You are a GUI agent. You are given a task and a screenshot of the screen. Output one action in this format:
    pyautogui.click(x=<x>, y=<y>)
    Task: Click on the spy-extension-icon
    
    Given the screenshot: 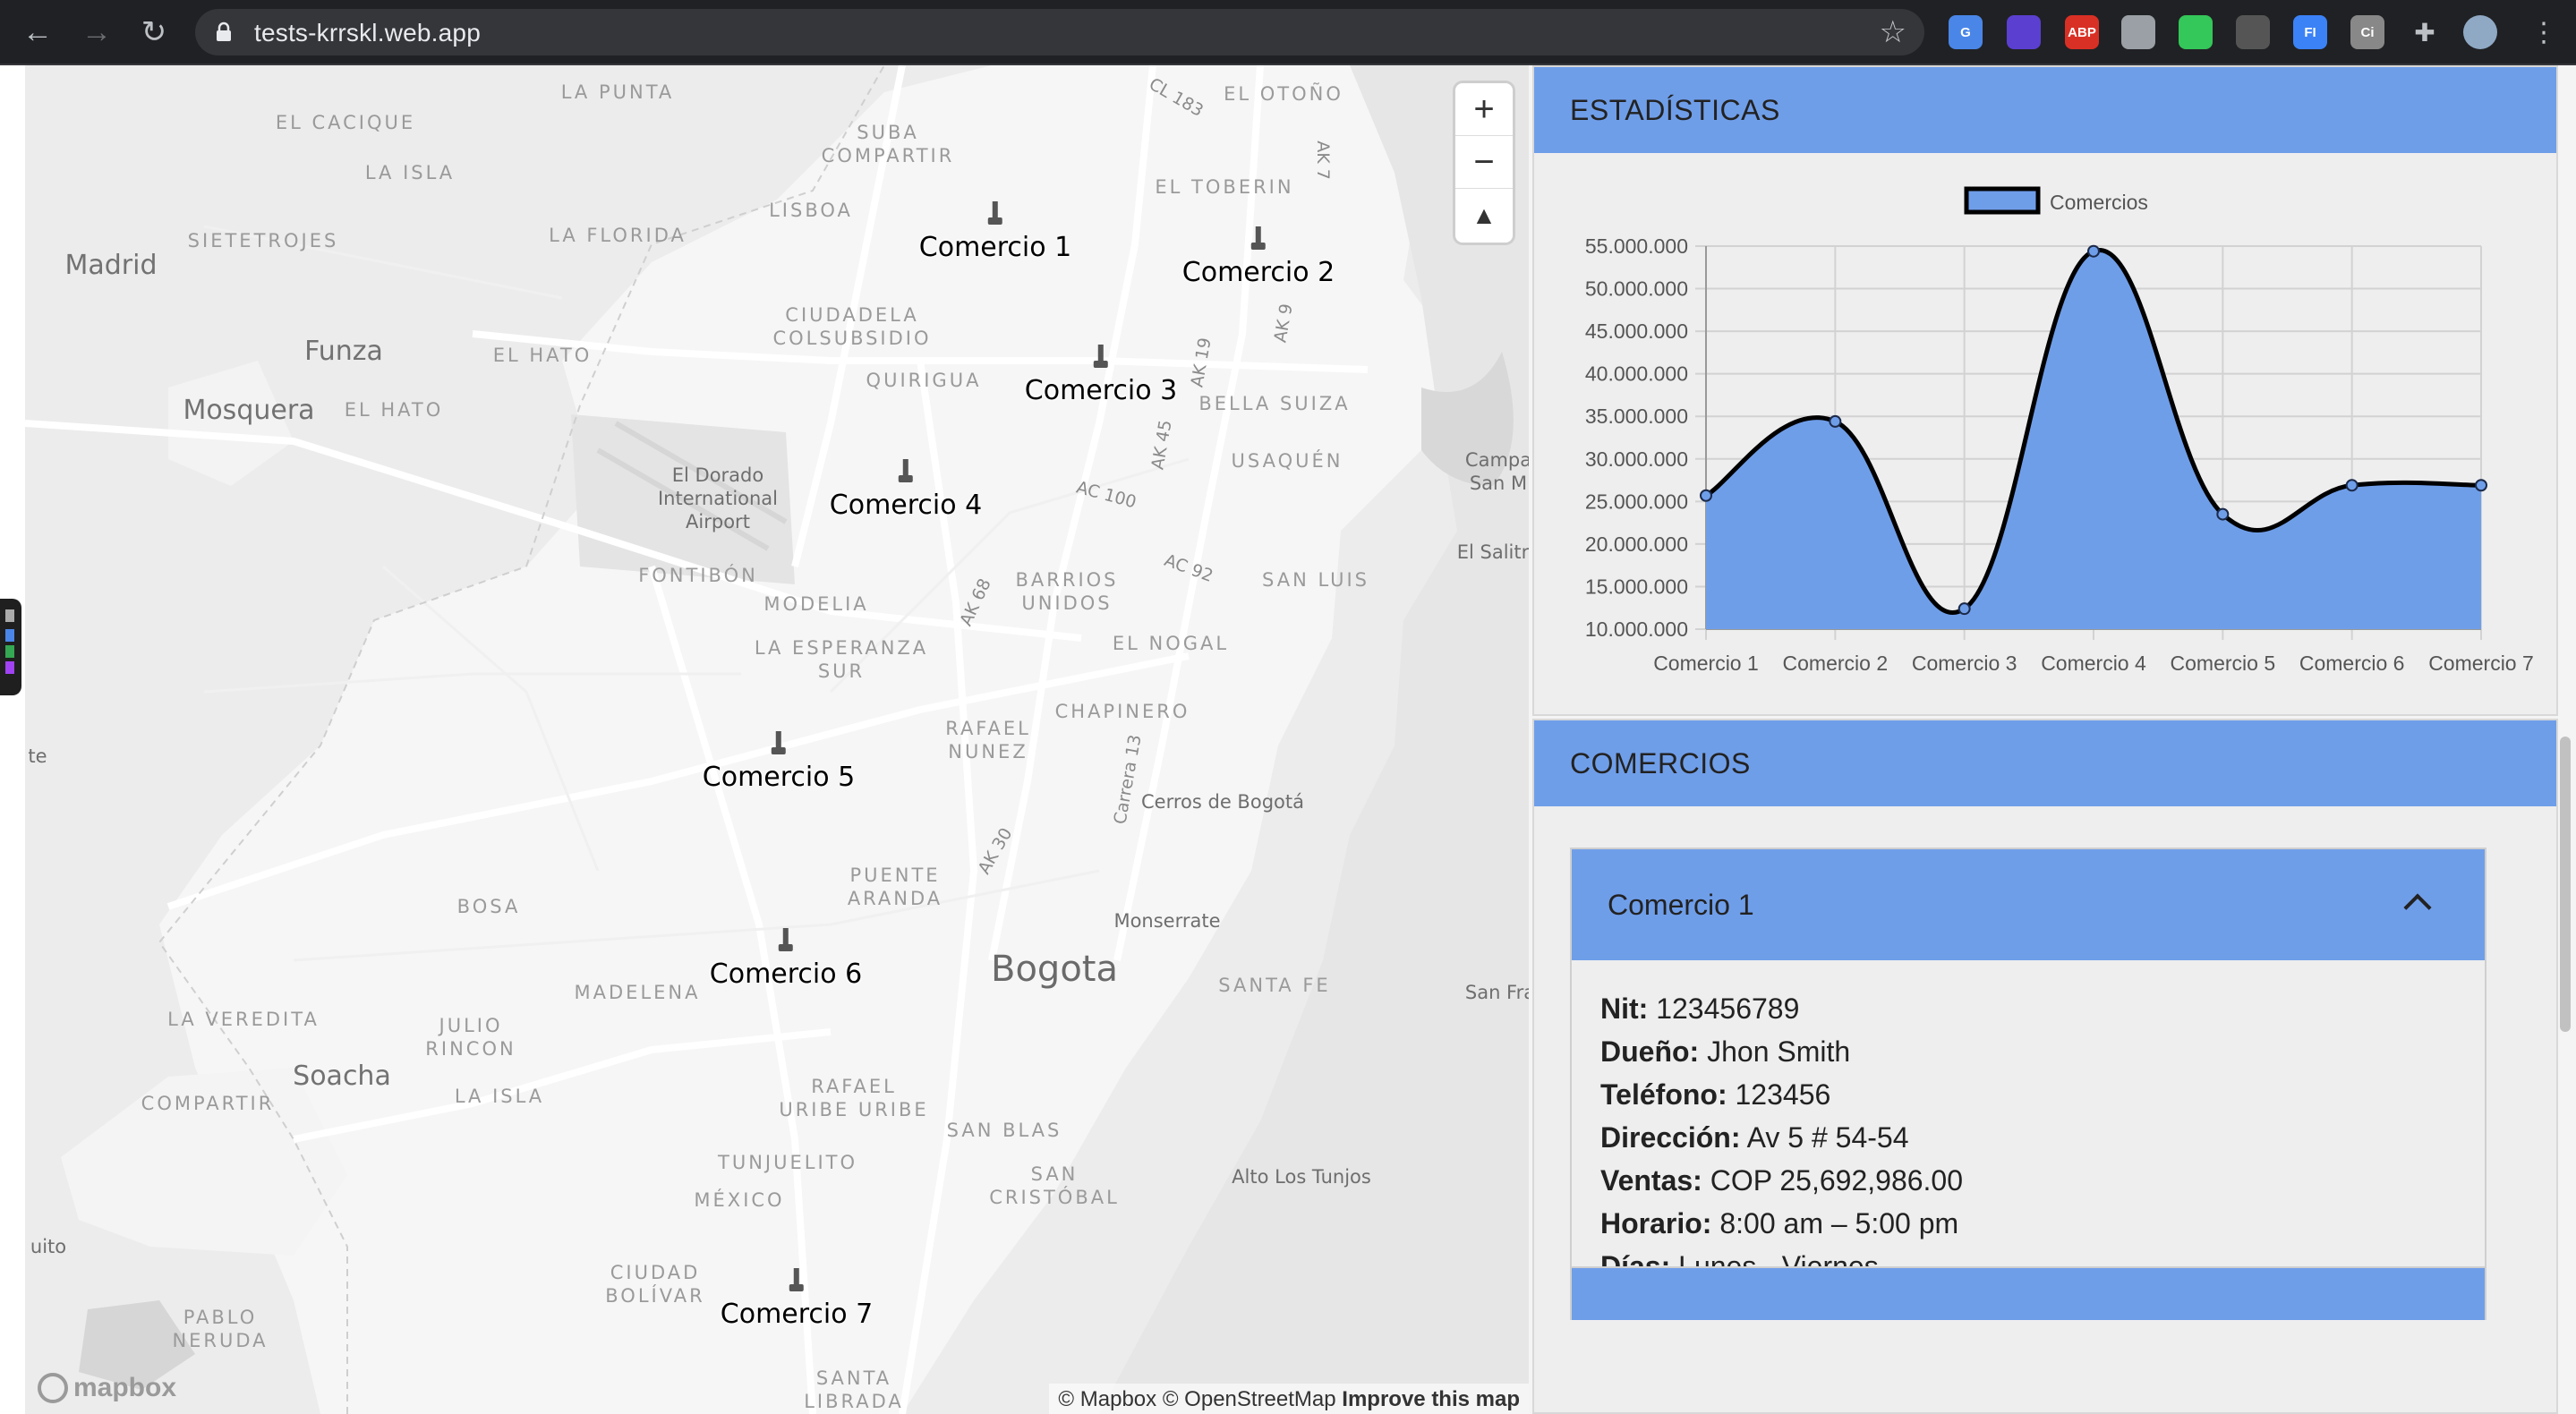 What is the action you would take?
    pyautogui.click(x=2253, y=32)
    